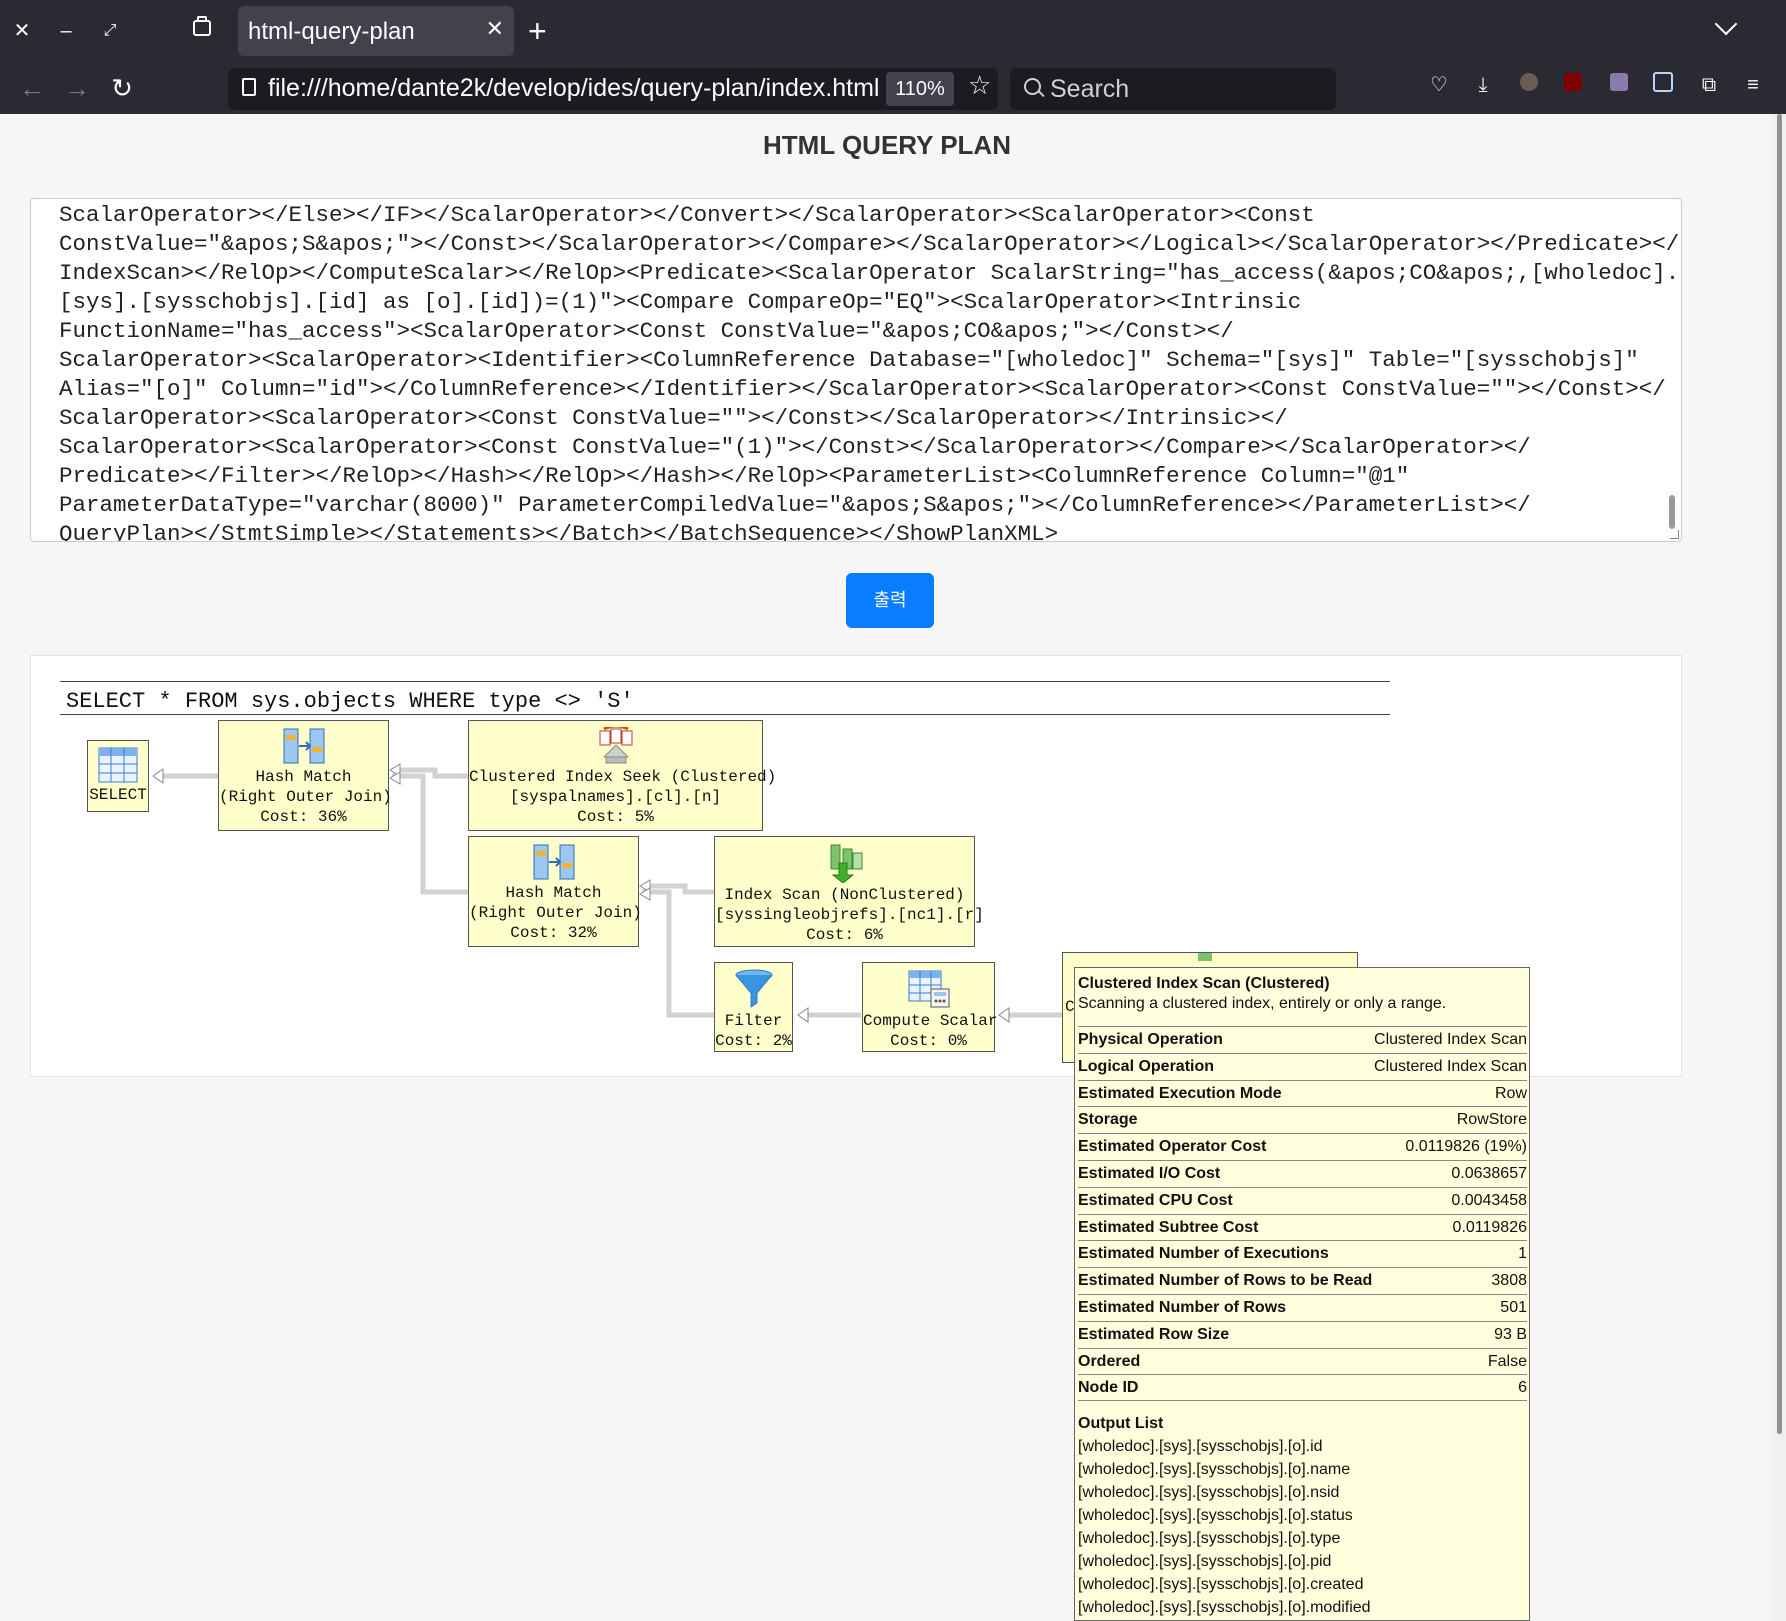 This screenshot has height=1621, width=1786. Describe the element at coordinates (1173, 89) in the screenshot. I see `search-input: Search` at that location.